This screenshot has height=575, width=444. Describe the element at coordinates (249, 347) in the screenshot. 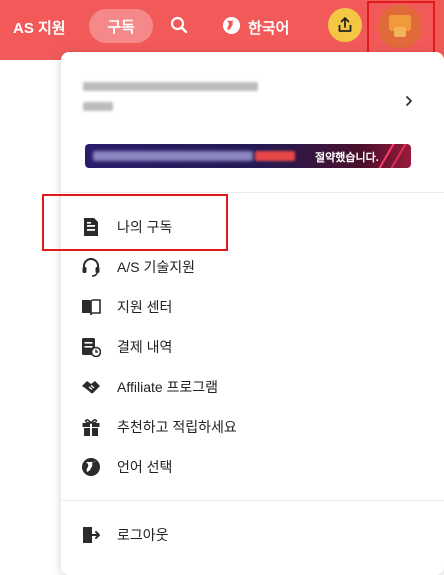

I see `menu-item-billing: 결제 내역` at that location.